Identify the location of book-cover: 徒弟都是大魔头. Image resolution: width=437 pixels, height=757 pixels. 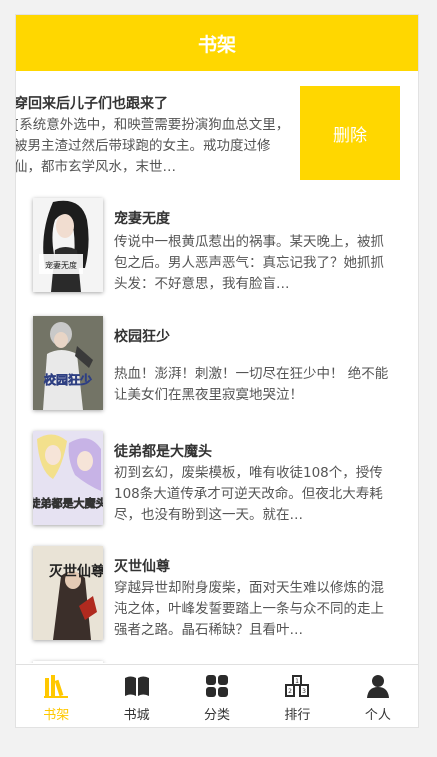
(68, 478).